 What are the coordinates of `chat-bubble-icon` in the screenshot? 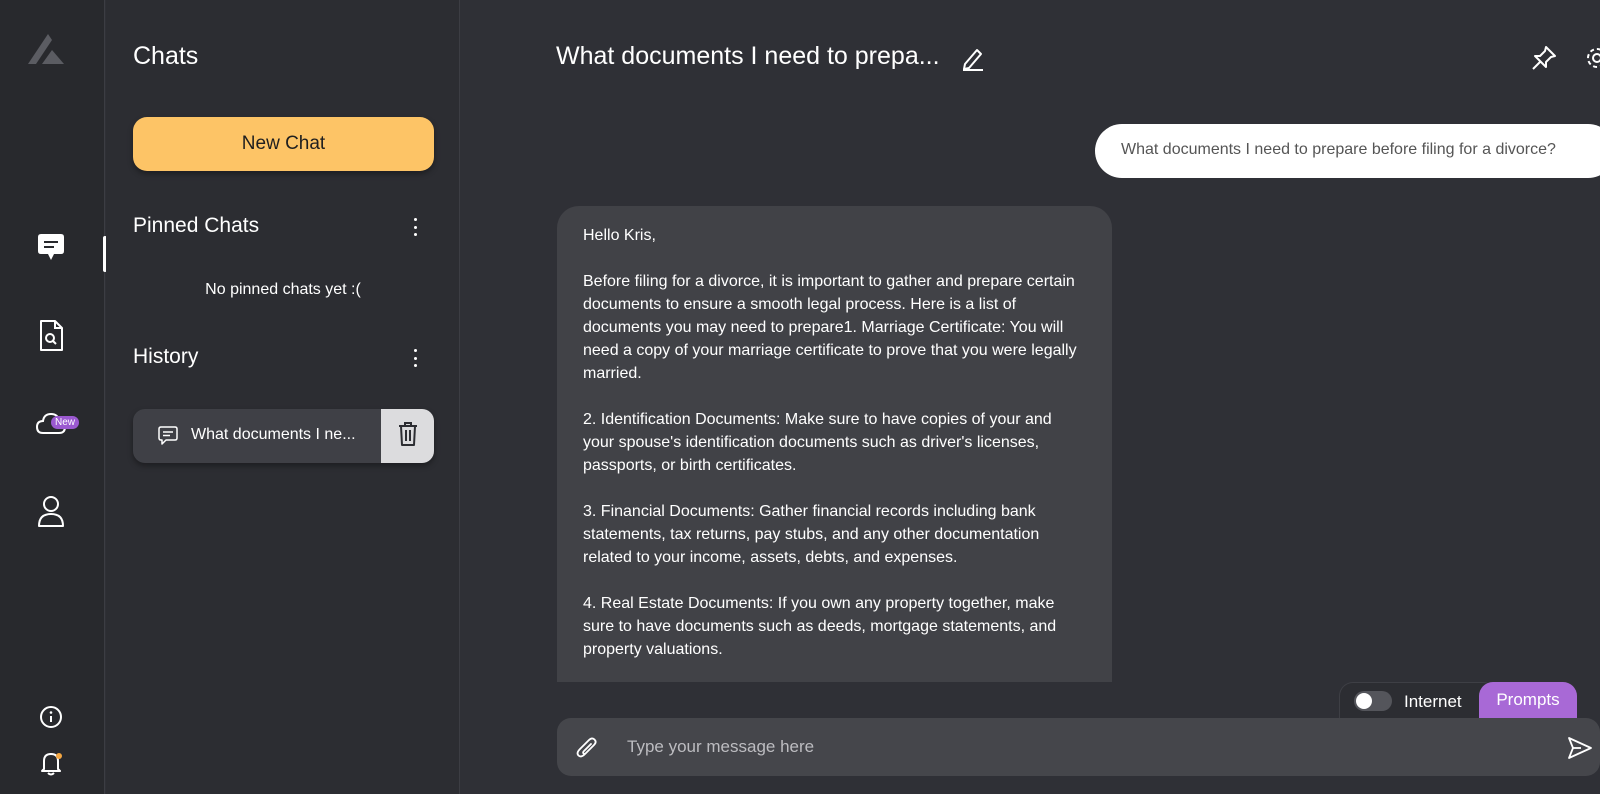 It's located at (168, 438).